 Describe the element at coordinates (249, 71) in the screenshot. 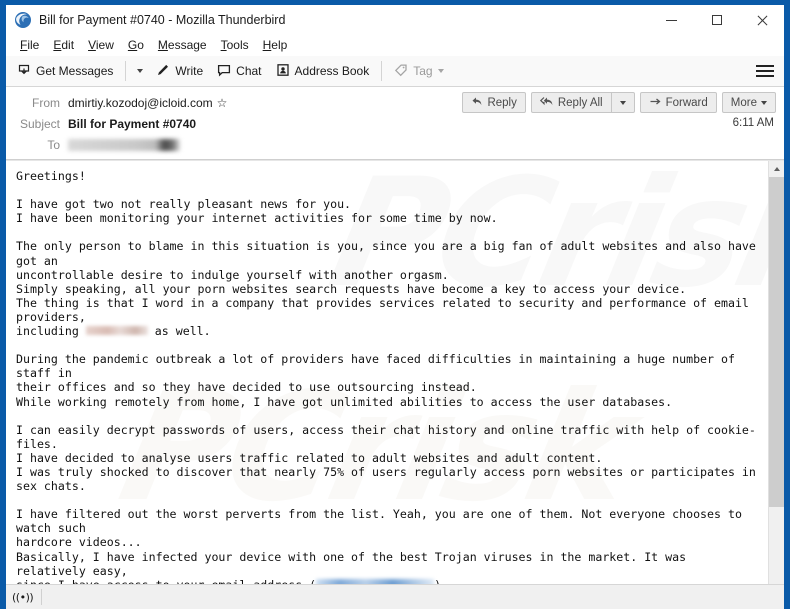

I see `chat-label: Chat` at that location.